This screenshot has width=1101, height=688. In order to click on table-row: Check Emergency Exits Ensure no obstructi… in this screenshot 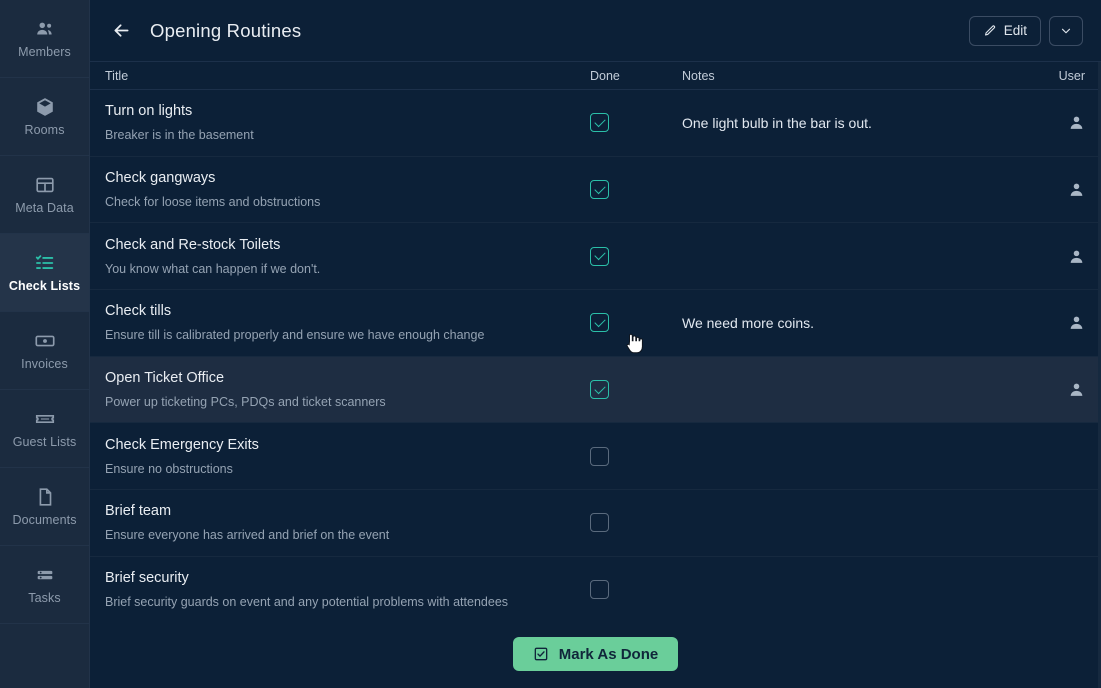, I will do `click(595, 457)`.